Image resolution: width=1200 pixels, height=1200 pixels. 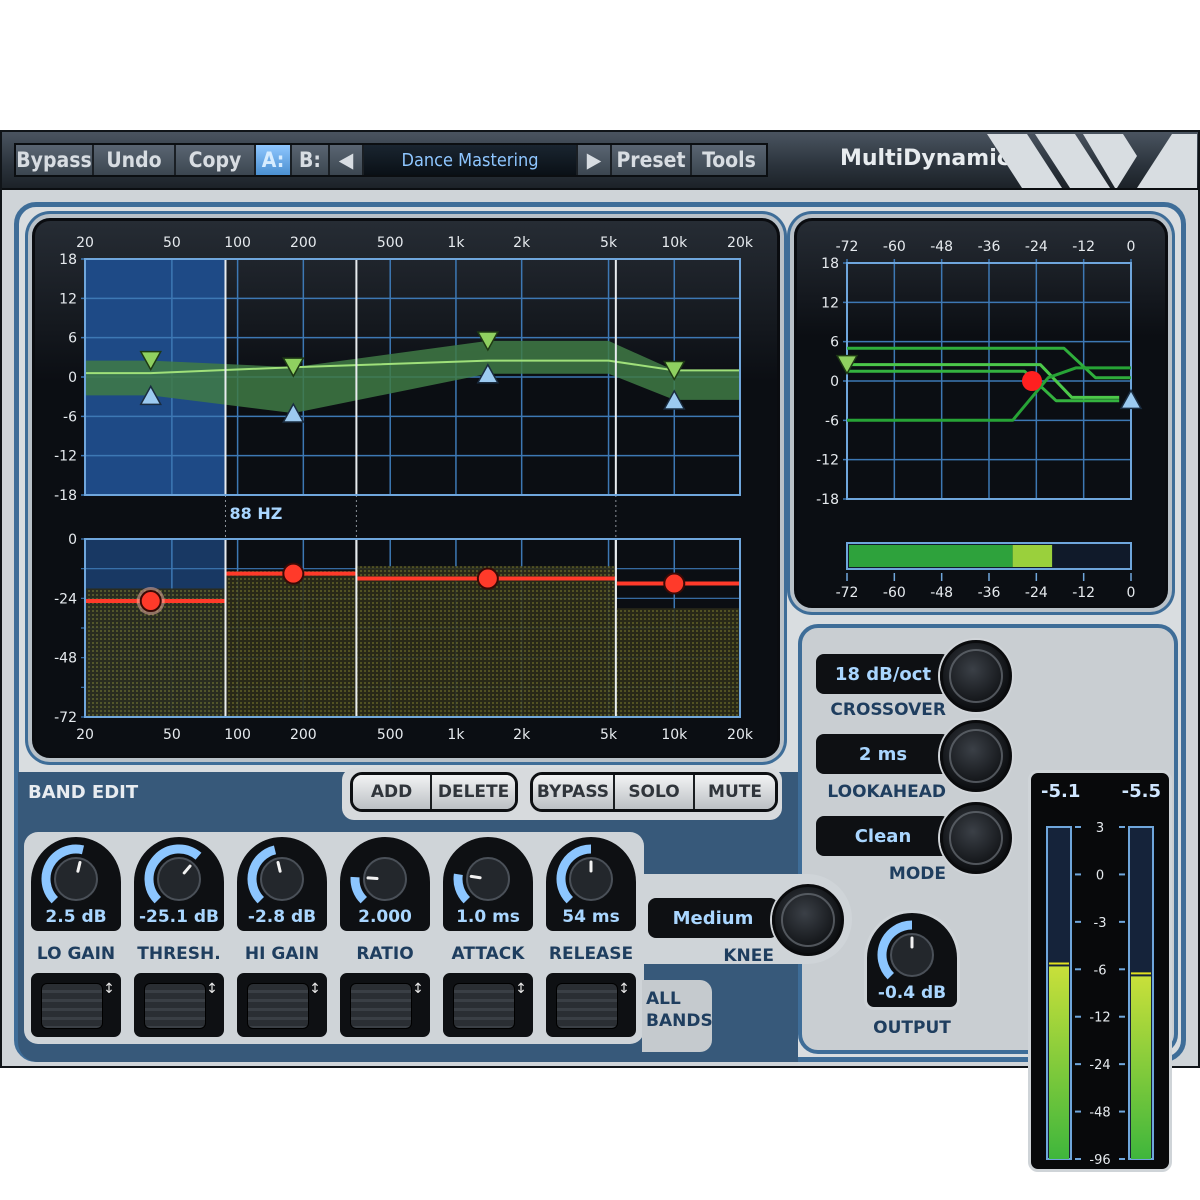 I want to click on threshold-tick-label: -24, so click(x=65, y=599).